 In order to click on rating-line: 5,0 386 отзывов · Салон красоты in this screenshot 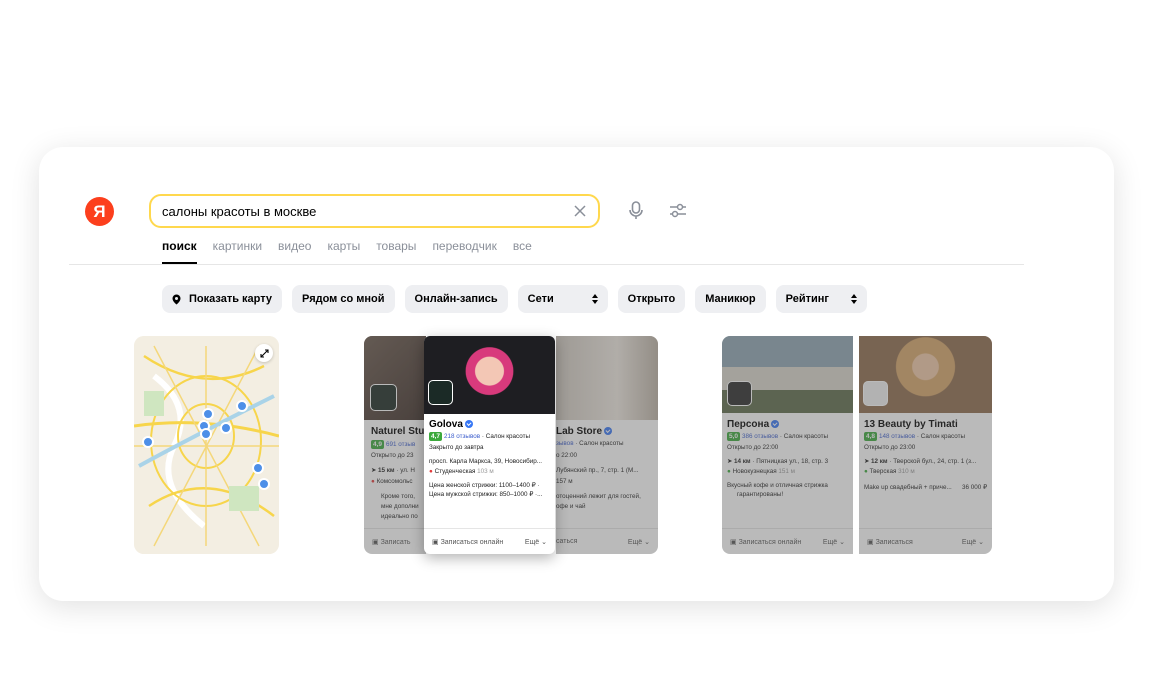, I will do `click(778, 436)`.